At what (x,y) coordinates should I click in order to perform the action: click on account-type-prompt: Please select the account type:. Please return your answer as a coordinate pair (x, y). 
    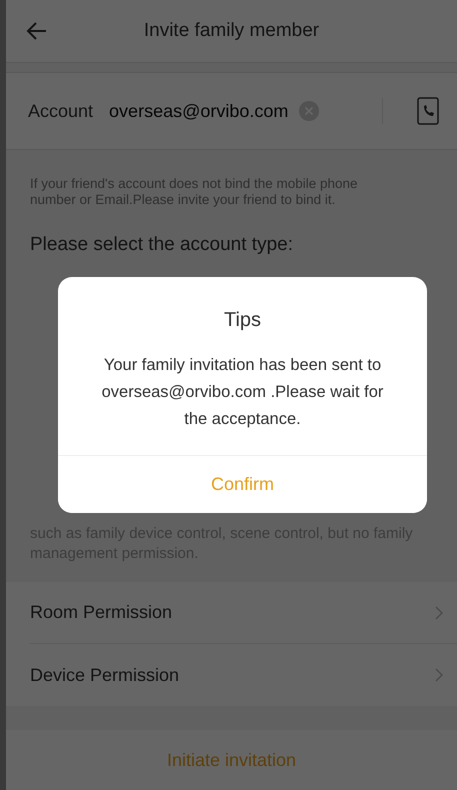
    Looking at the image, I should click on (162, 245).